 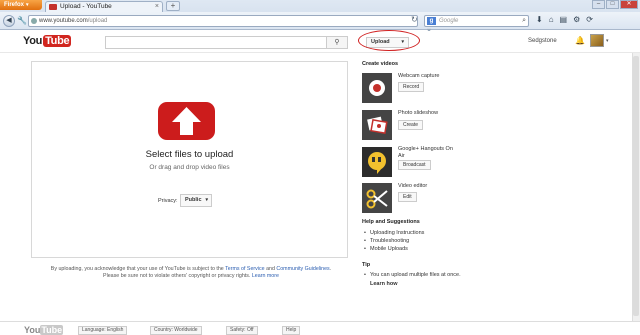 What do you see at coordinates (53, 7) in the screenshot?
I see `youtube-favicon-icon` at bounding box center [53, 7].